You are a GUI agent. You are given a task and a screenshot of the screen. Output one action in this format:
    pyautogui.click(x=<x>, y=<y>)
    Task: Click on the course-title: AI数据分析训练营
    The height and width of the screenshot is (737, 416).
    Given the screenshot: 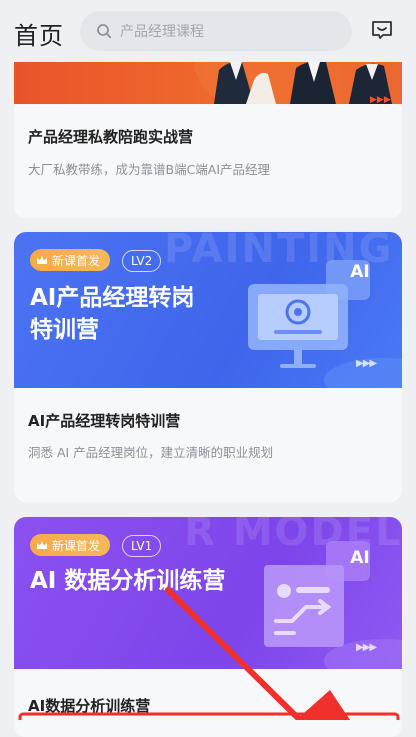 What is the action you would take?
    pyautogui.click(x=89, y=706)
    